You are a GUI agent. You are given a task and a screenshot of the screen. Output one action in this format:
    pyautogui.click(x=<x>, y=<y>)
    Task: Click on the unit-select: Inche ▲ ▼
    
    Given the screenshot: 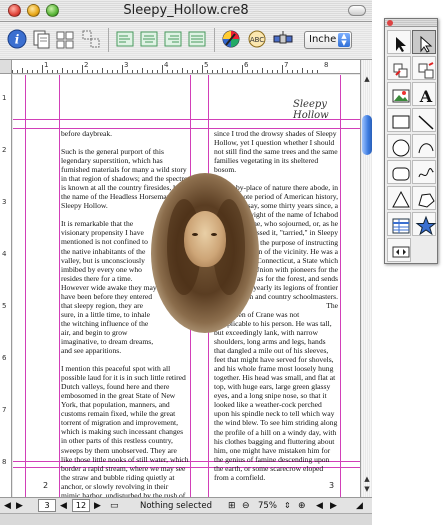 What is the action you would take?
    pyautogui.click(x=328, y=40)
    